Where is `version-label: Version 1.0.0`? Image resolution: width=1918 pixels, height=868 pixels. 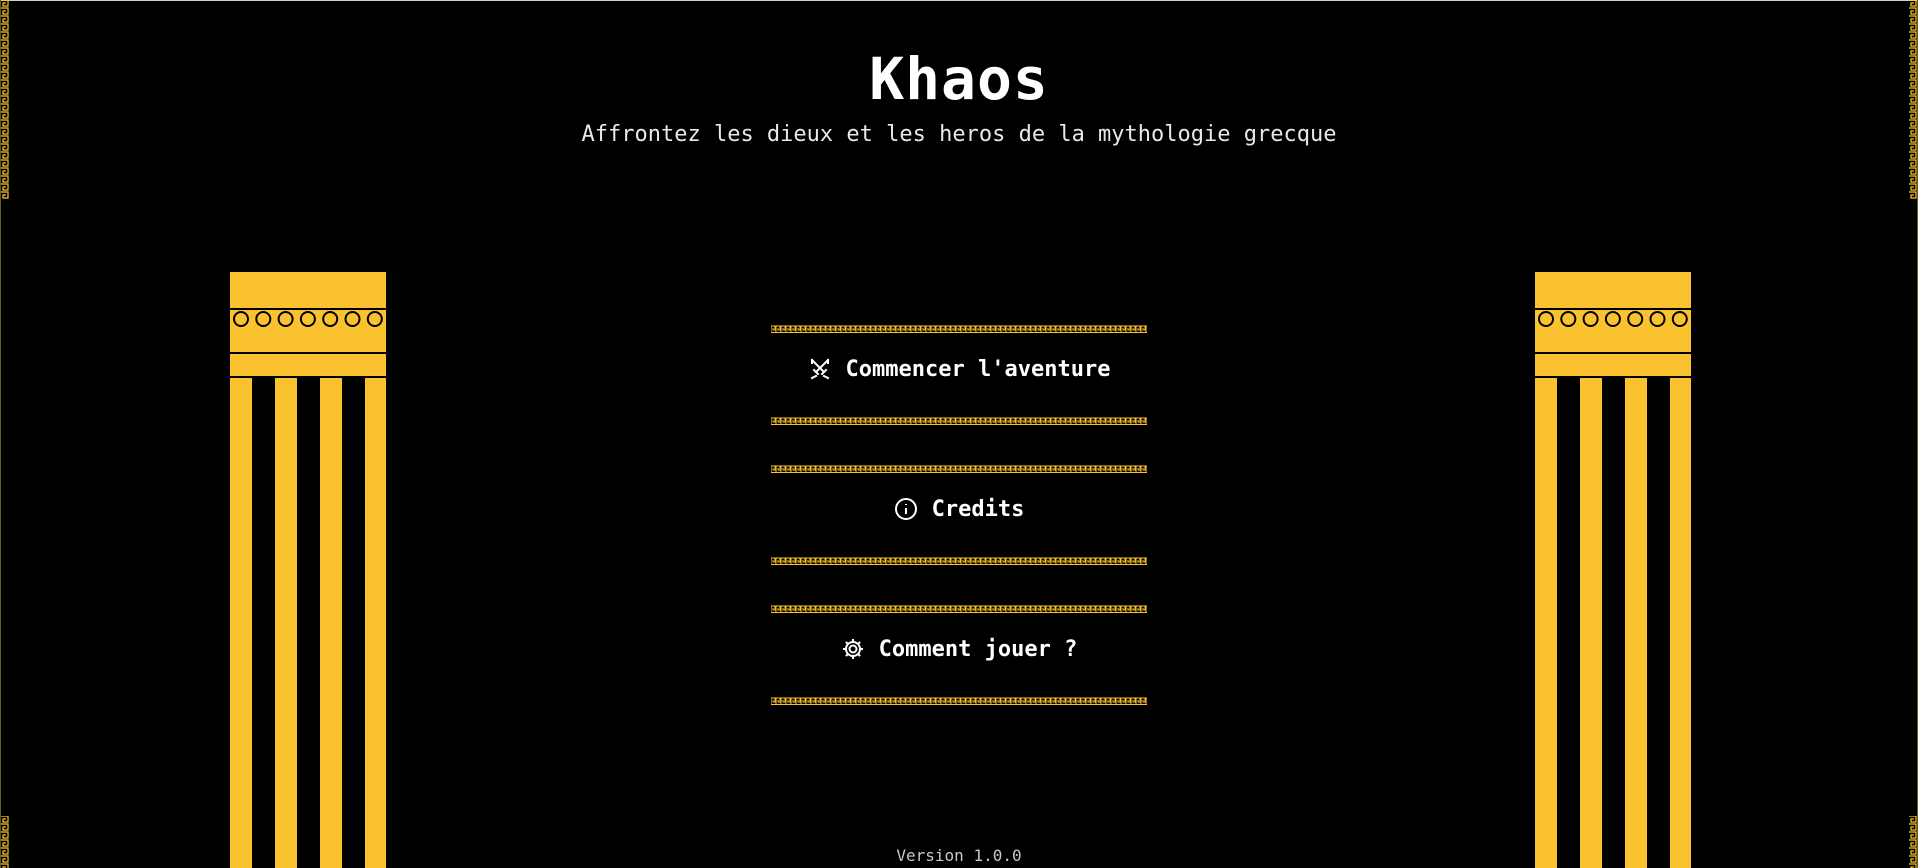
version-label: Version 1.0.0 is located at coordinates (959, 855).